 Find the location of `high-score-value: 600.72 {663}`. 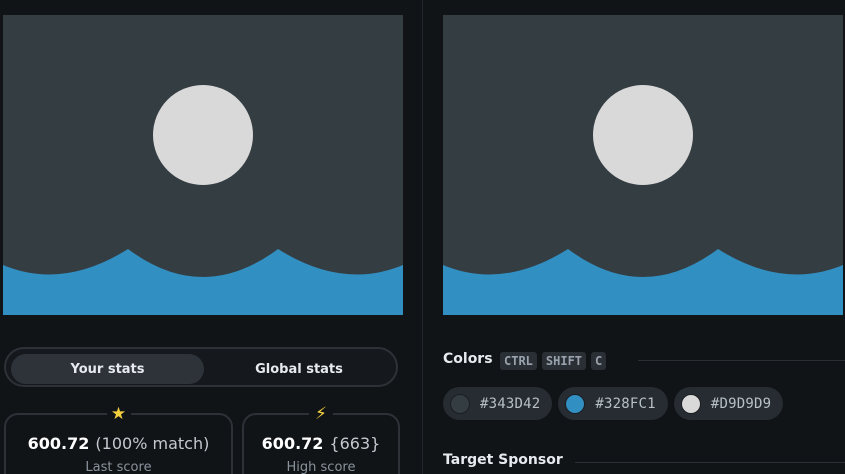

high-score-value: 600.72 {663} is located at coordinates (321, 443).